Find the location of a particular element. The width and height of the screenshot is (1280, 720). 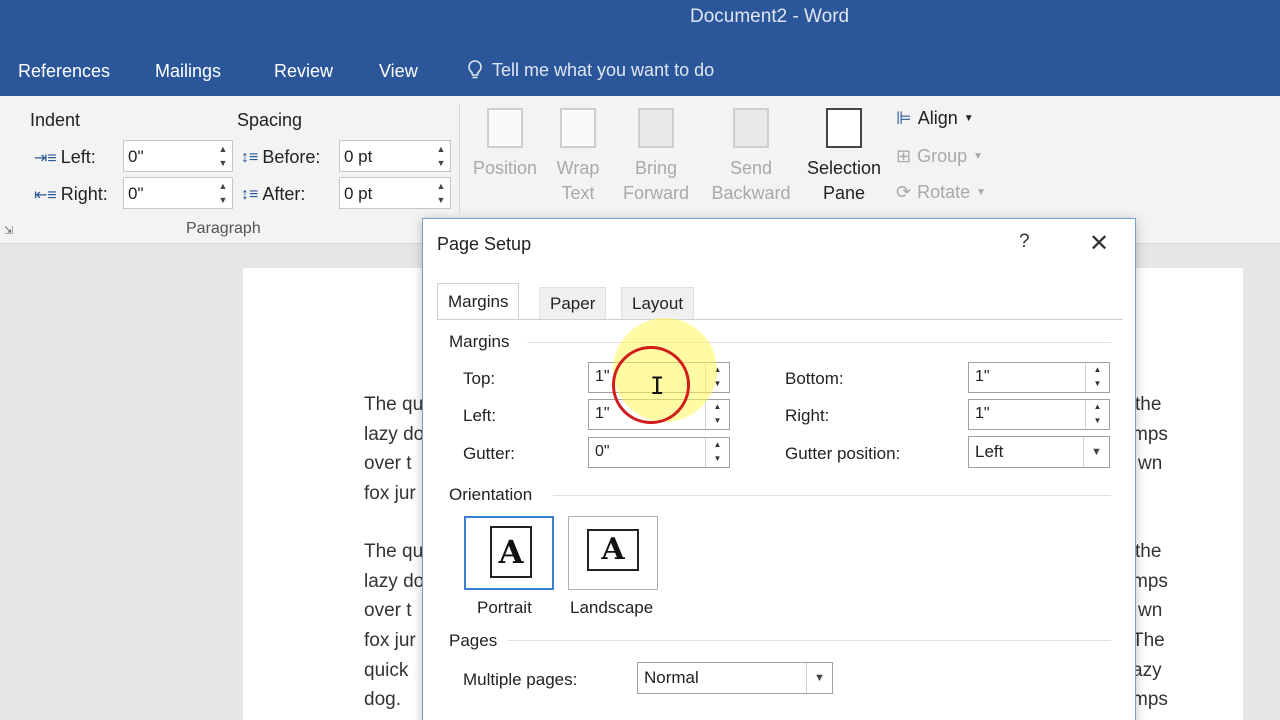

spacing-after-label: ↕≡ After: is located at coordinates (273, 194).